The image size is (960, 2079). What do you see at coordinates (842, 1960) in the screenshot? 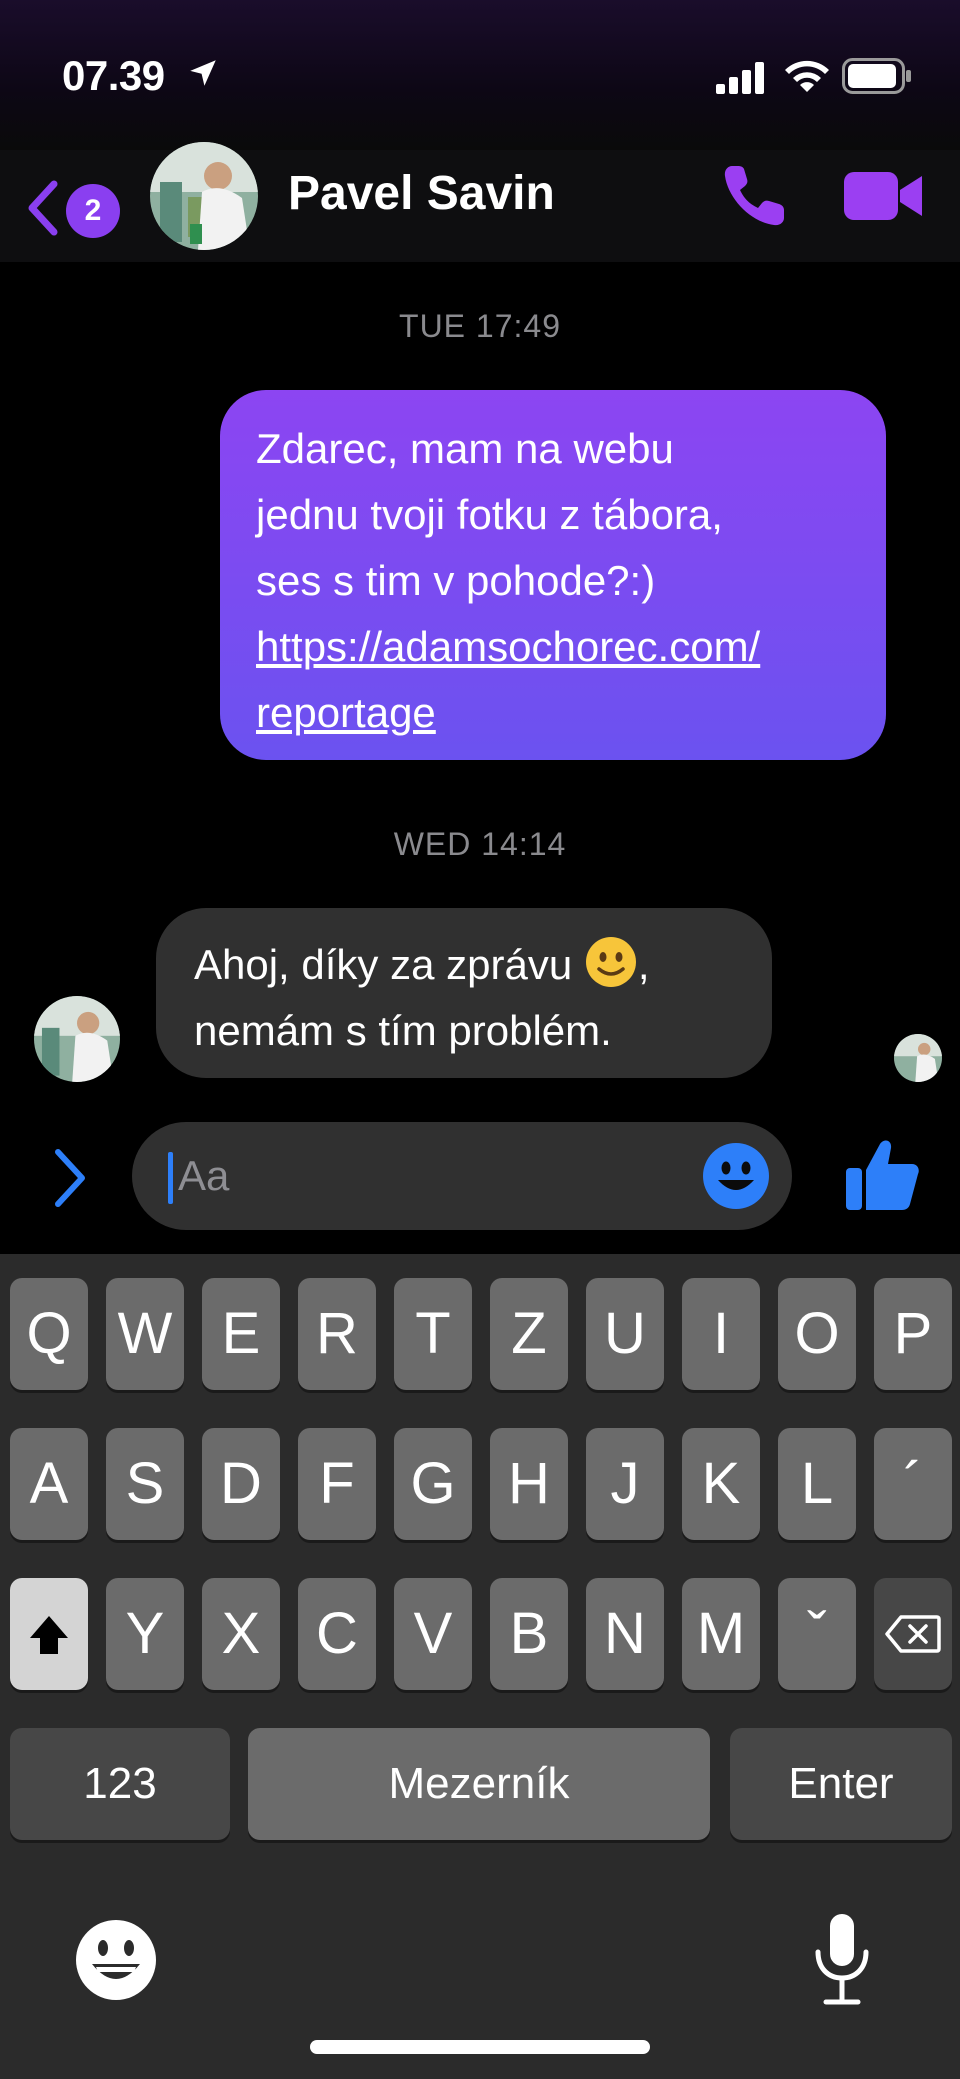
I see `microphone-icon` at bounding box center [842, 1960].